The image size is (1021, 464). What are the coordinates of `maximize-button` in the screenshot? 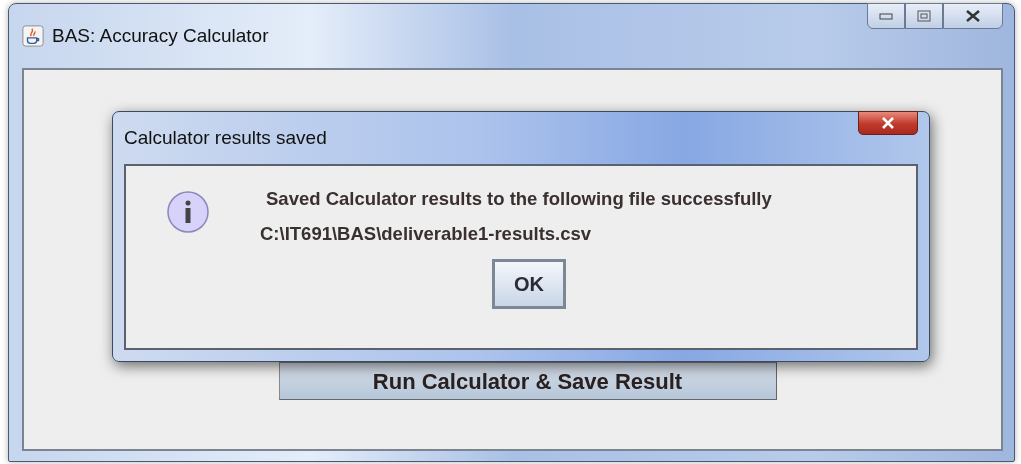 It's located at (924, 16).